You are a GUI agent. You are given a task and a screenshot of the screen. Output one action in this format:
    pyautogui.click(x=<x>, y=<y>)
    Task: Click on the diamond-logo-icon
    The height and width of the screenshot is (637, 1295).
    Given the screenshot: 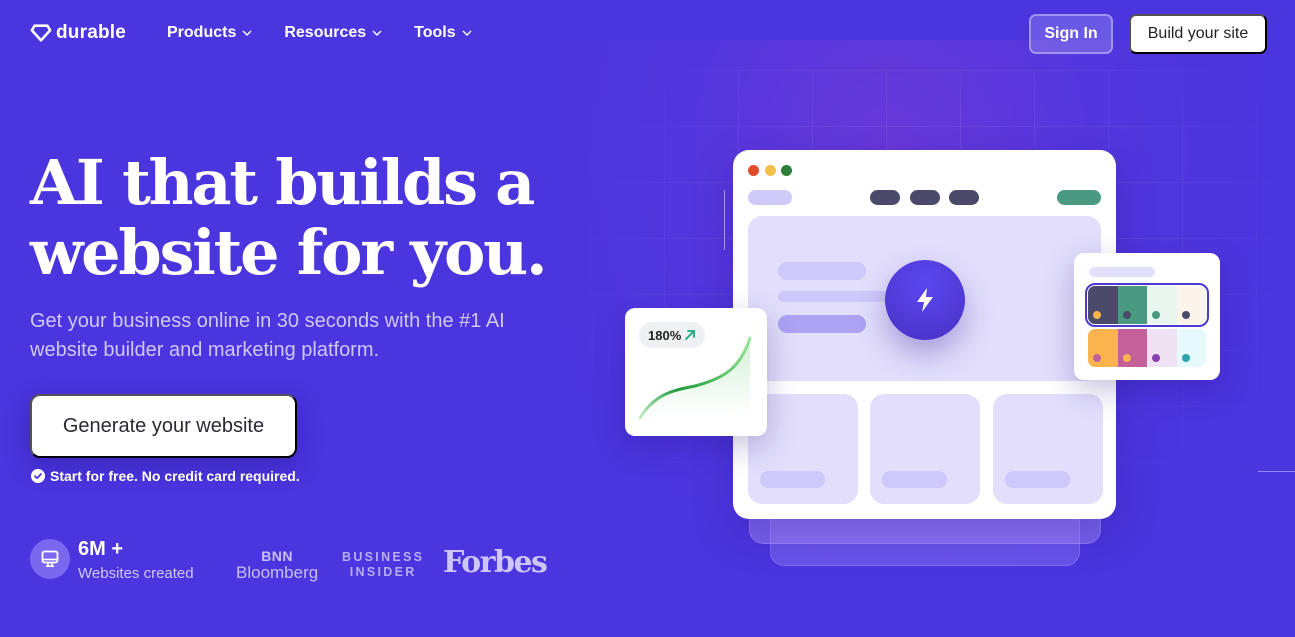 What is the action you would take?
    pyautogui.click(x=41, y=33)
    